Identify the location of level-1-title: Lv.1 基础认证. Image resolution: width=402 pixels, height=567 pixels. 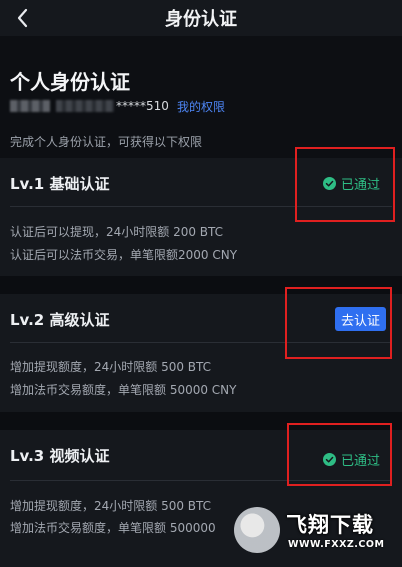
(60, 184).